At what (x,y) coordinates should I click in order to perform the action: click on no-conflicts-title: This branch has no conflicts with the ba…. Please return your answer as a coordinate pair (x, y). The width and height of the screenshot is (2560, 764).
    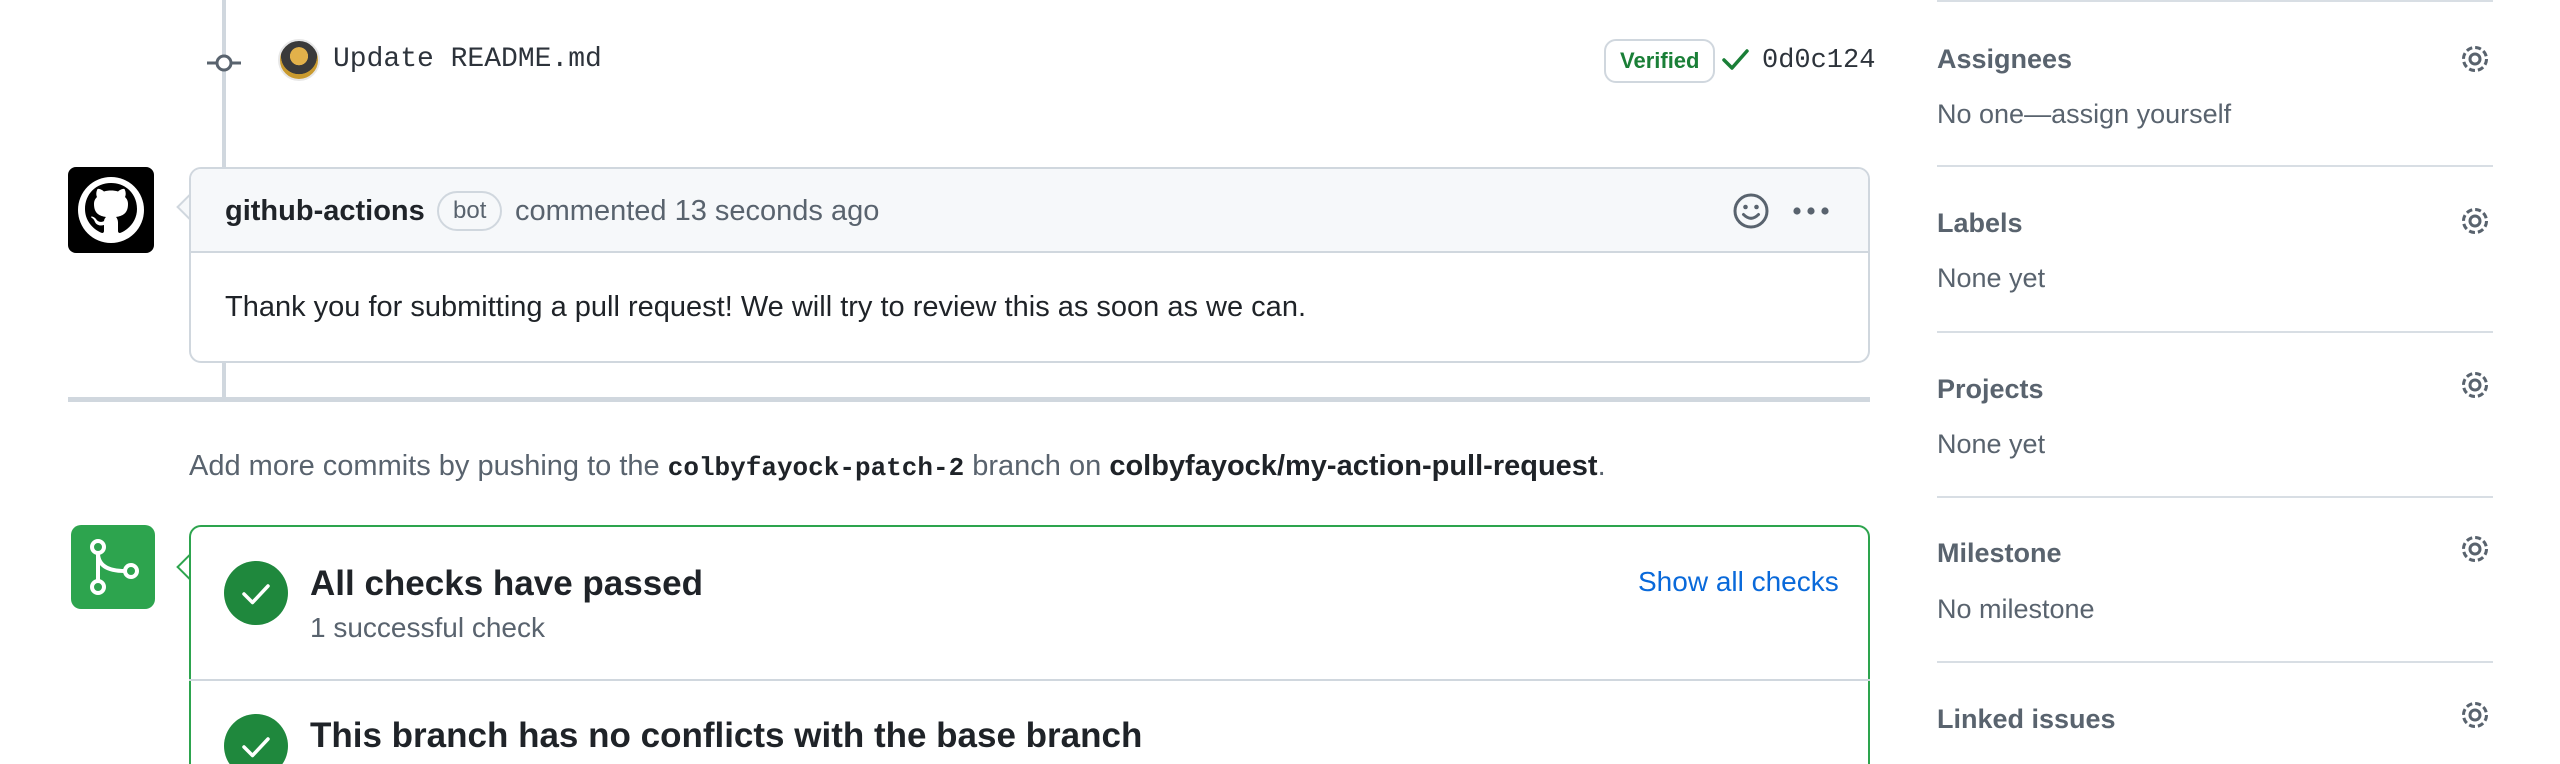
    Looking at the image, I should click on (726, 735).